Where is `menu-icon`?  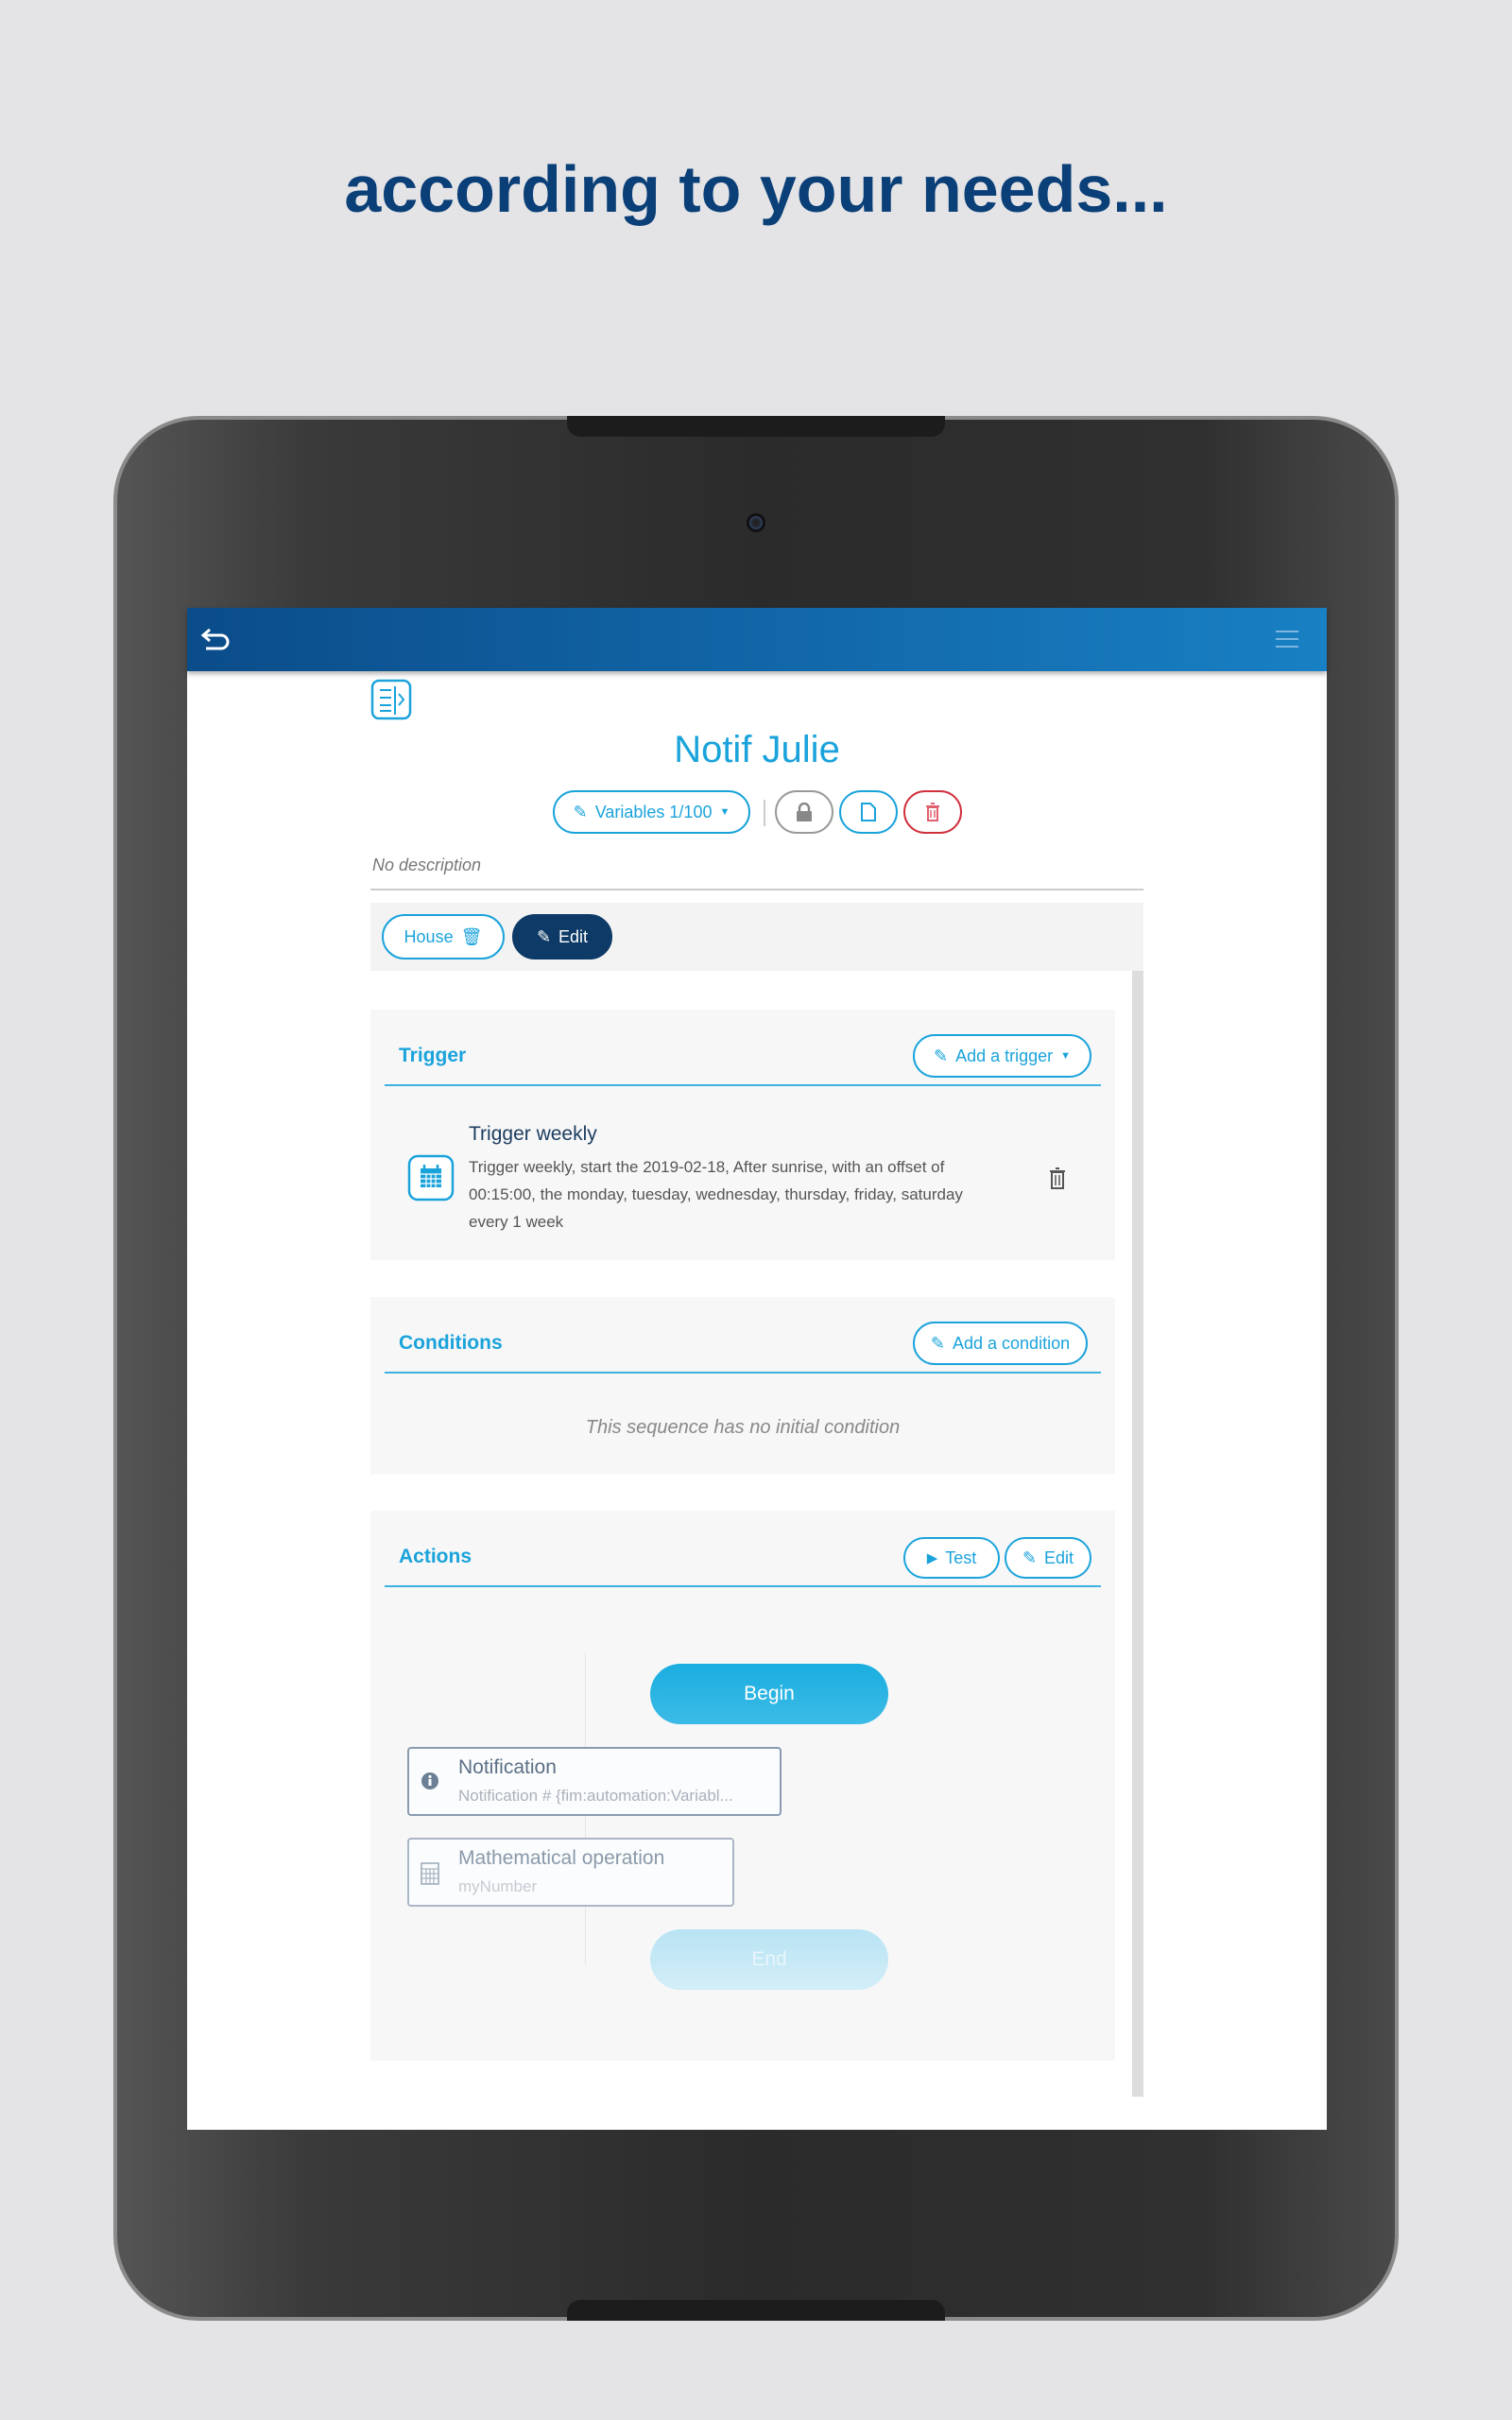
menu-icon is located at coordinates (1287, 639).